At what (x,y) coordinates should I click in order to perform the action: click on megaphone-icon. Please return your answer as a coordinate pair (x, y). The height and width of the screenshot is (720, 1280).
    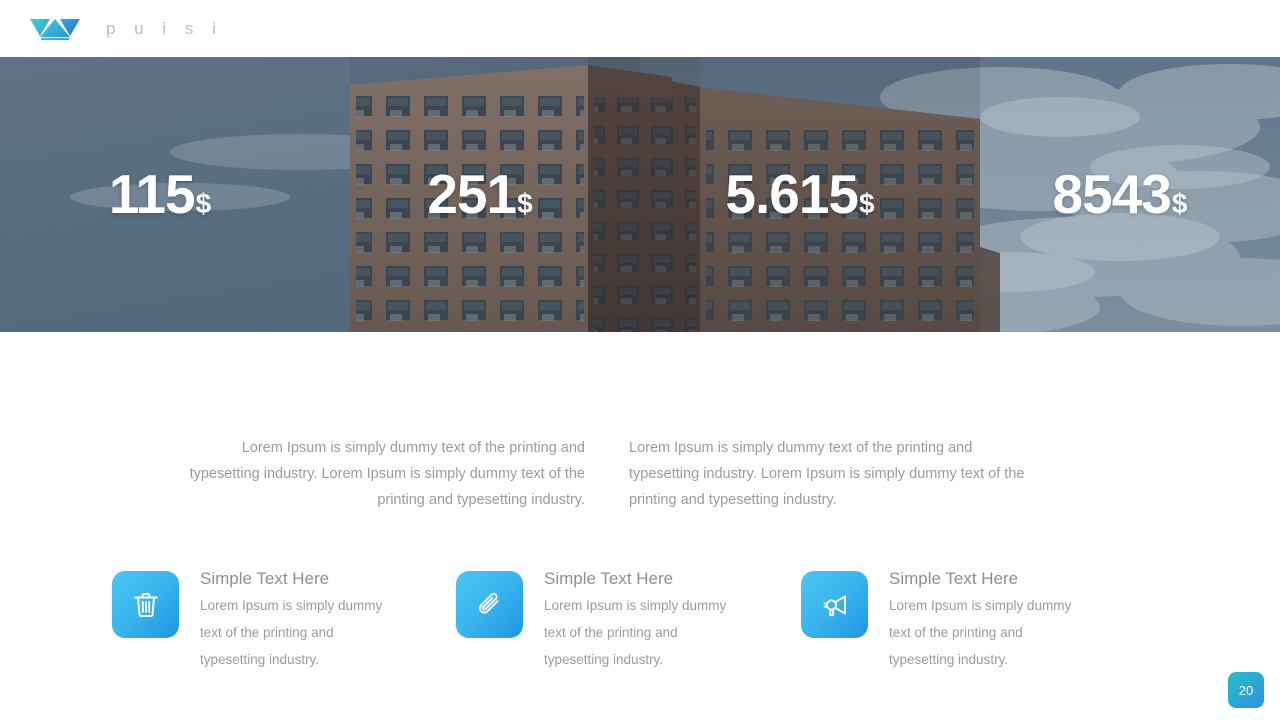
    Looking at the image, I should click on (834, 604).